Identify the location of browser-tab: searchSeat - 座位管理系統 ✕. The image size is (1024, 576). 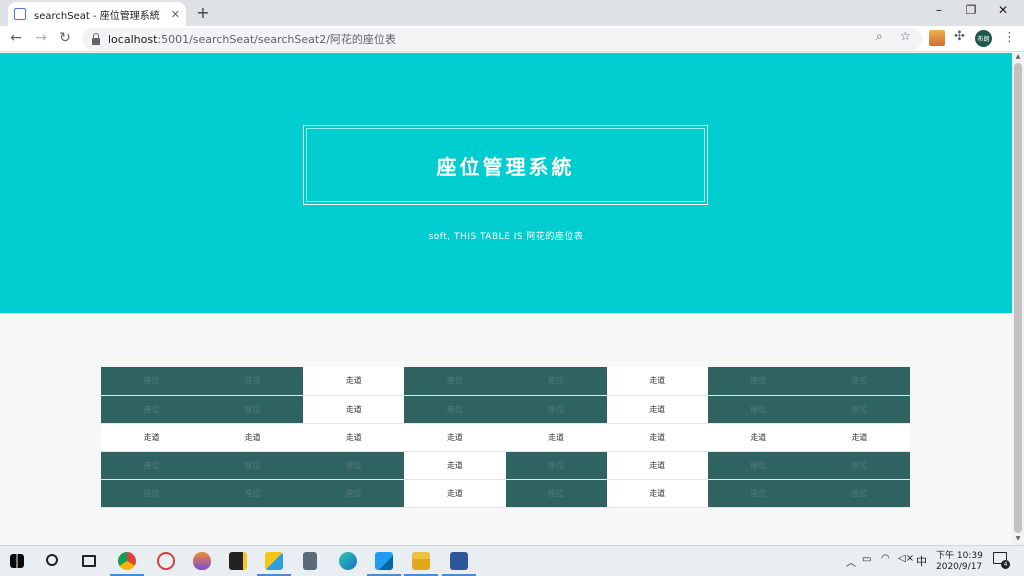
(97, 14).